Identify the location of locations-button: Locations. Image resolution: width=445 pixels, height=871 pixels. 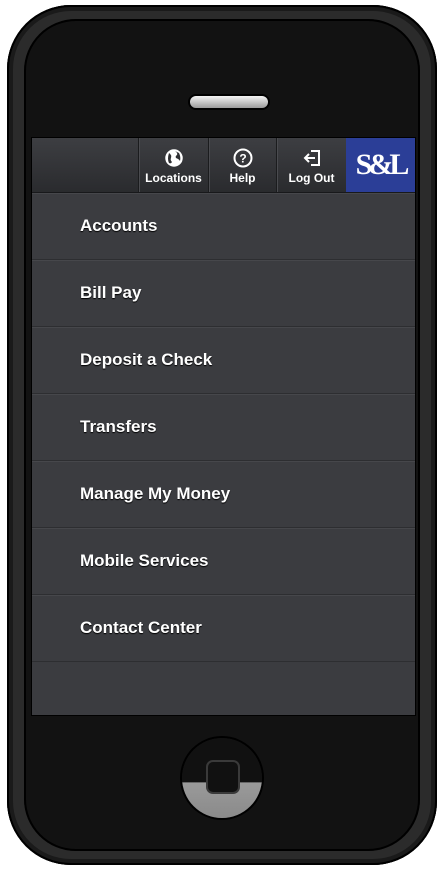
(173, 165).